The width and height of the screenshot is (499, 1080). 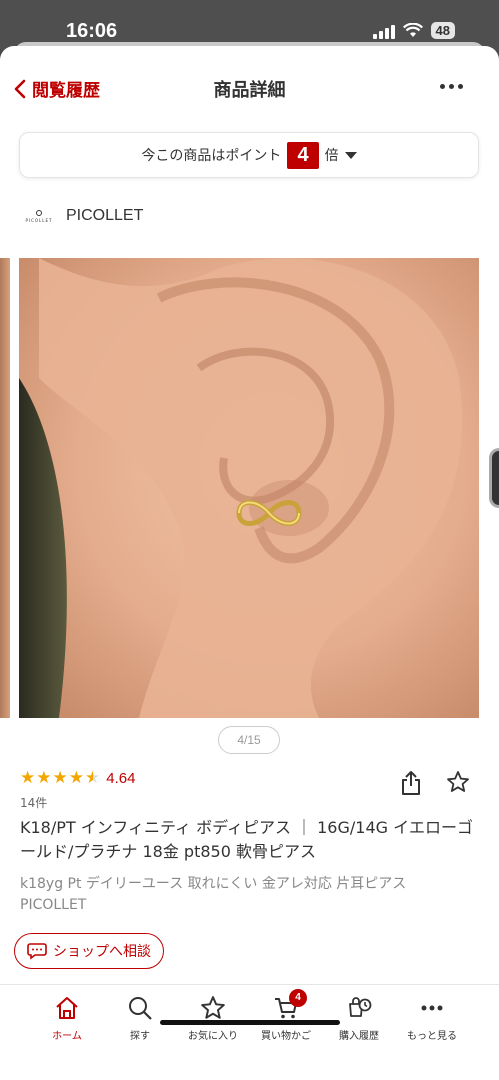 What do you see at coordinates (39, 216) in the screenshot?
I see `shop-logo: PICOLLET` at bounding box center [39, 216].